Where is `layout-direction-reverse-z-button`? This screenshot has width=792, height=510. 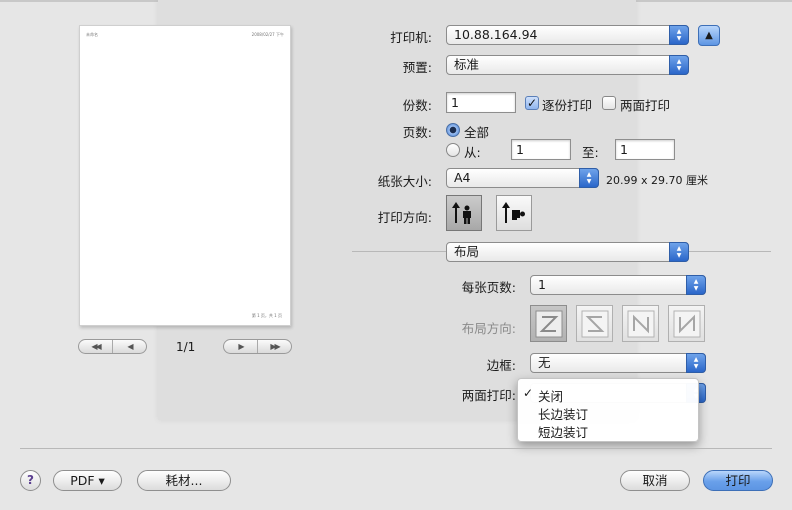
layout-direction-reverse-z-button is located at coordinates (594, 323).